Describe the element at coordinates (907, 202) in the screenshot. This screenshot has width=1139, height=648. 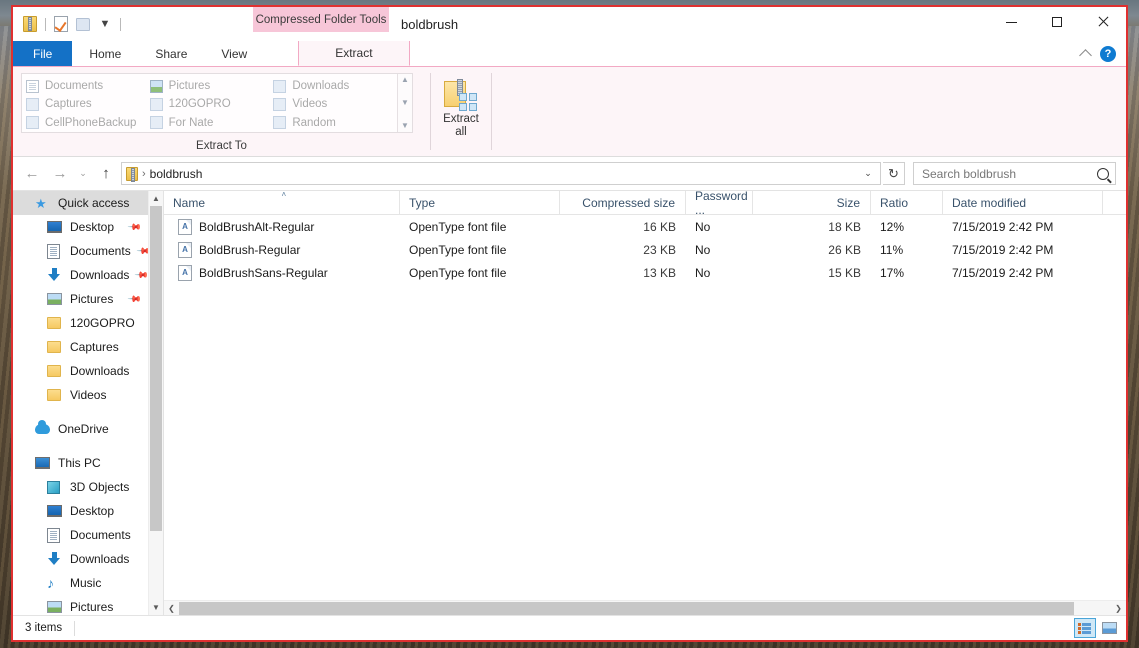
I see `column-header-ratio: Ratio` at that location.